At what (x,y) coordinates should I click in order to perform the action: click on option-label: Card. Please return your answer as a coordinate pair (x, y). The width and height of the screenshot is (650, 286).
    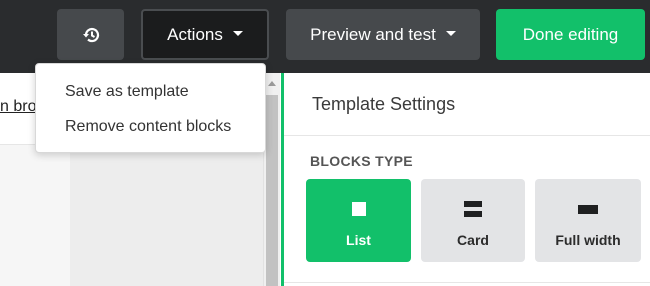
    Looking at the image, I should click on (473, 240).